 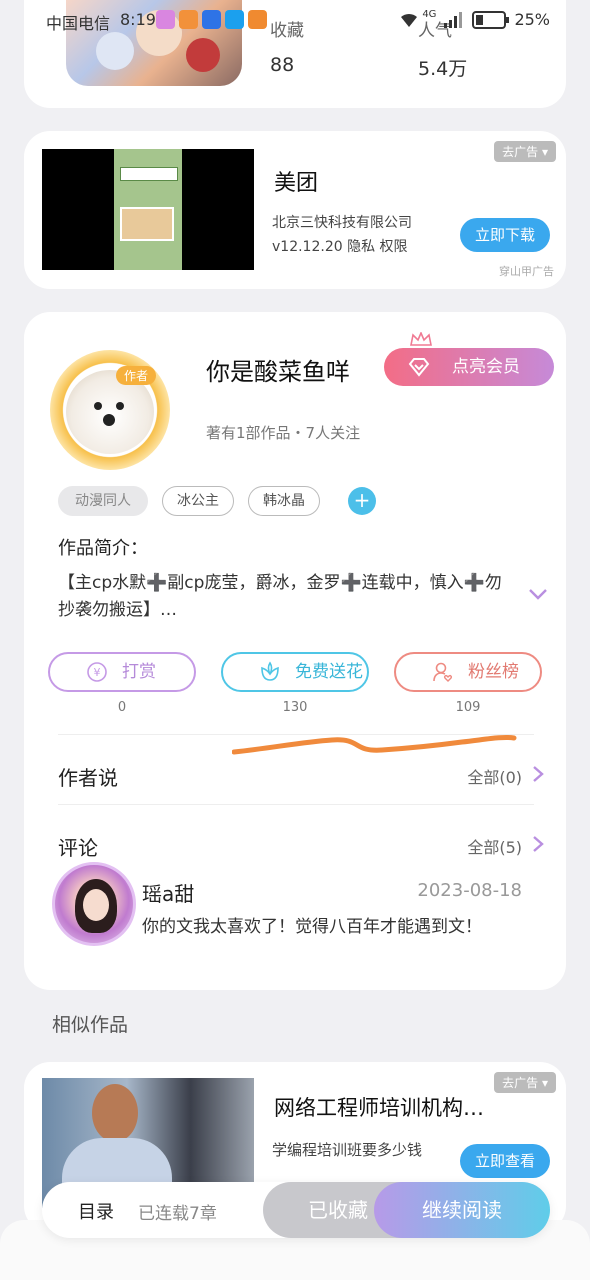 I want to click on search-app-icon, so click(x=234, y=19).